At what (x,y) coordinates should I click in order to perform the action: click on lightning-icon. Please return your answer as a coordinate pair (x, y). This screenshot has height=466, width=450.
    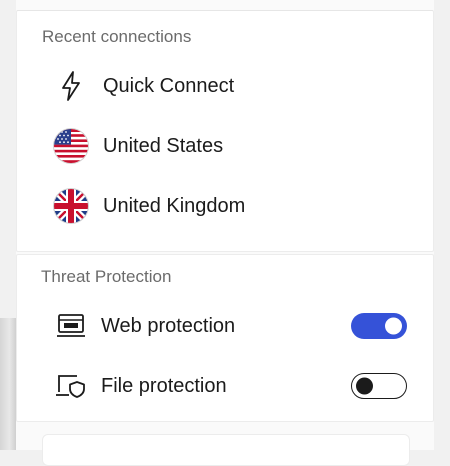
    Looking at the image, I should click on (71, 86).